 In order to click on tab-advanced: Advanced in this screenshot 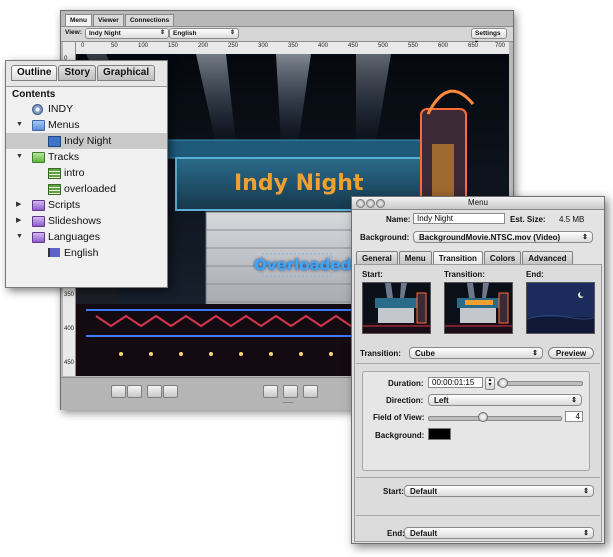, I will do `click(547, 258)`.